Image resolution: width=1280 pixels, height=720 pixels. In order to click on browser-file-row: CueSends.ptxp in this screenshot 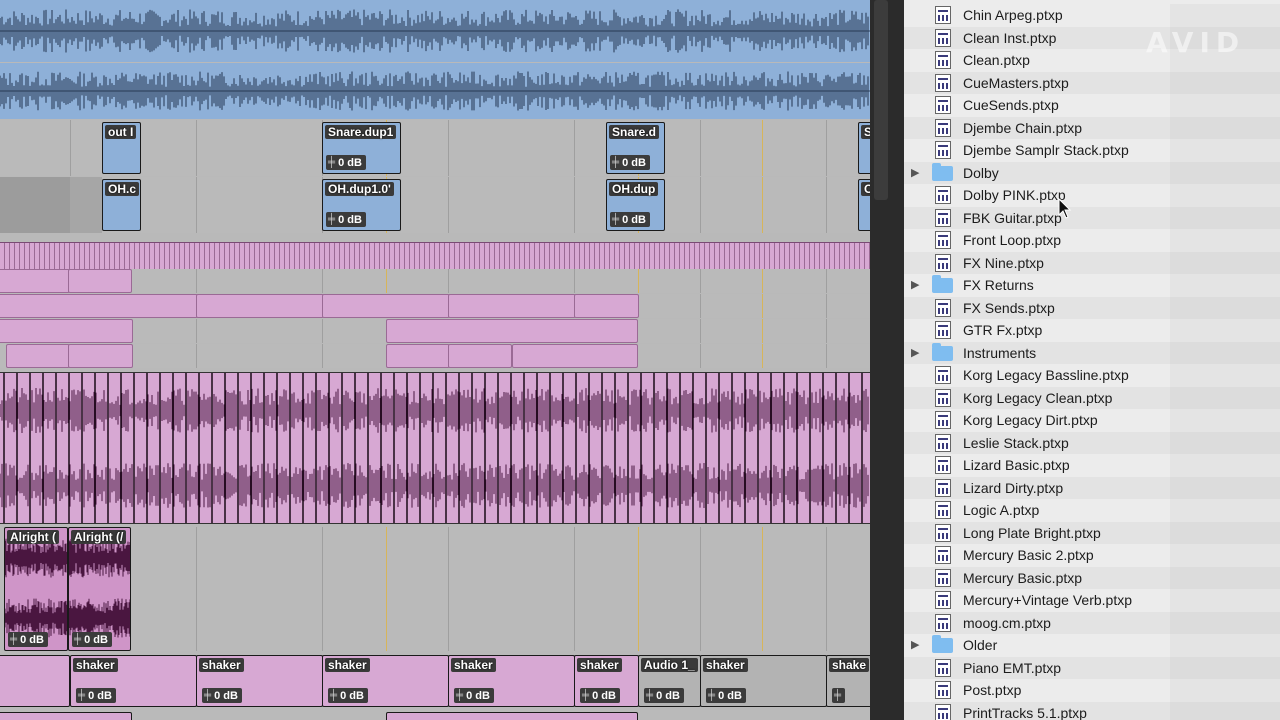, I will do `click(1092, 105)`.